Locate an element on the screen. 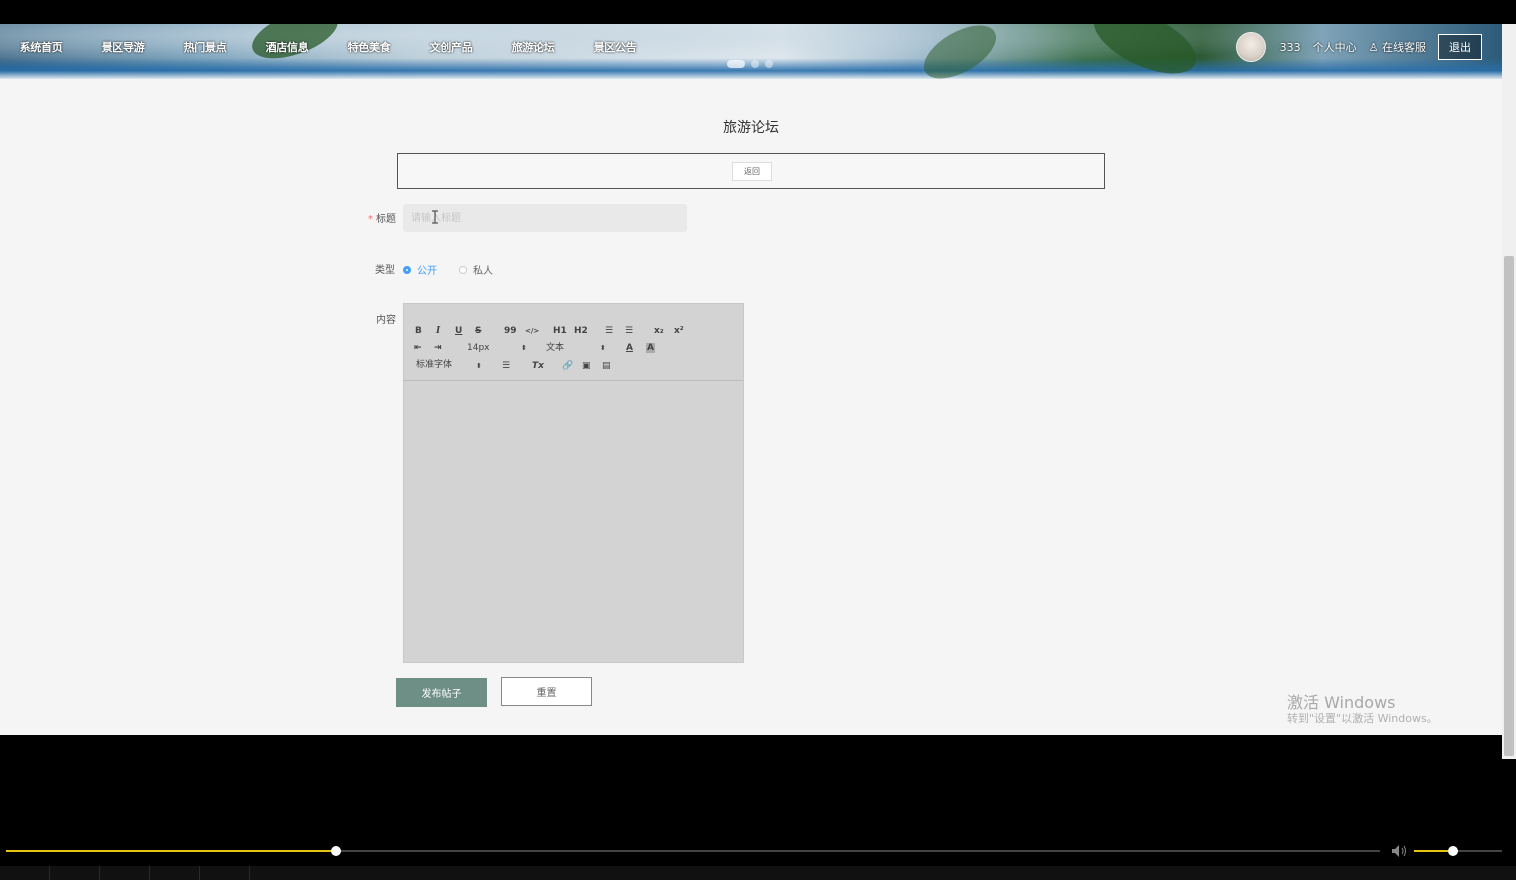 The height and width of the screenshot is (880, 1516). type-label: 类型 is located at coordinates (385, 270).